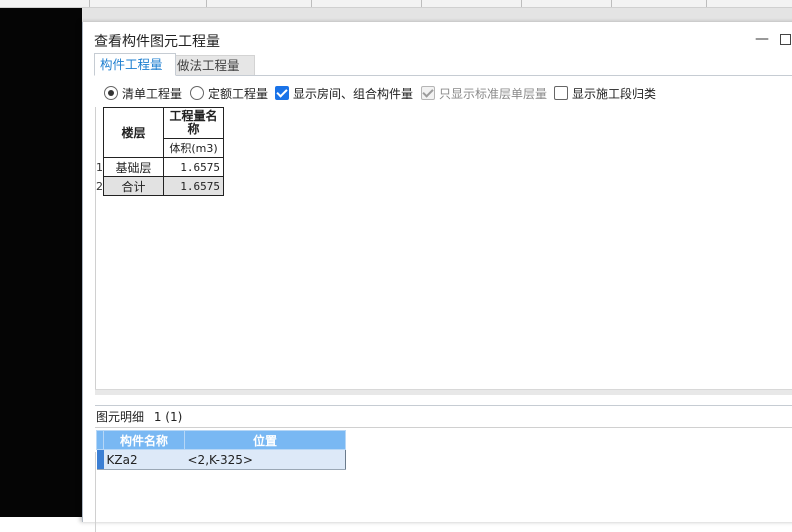 Image resolution: width=792 pixels, height=532 pixels. What do you see at coordinates (111, 93) in the screenshot?
I see `radio-checked-icon` at bounding box center [111, 93].